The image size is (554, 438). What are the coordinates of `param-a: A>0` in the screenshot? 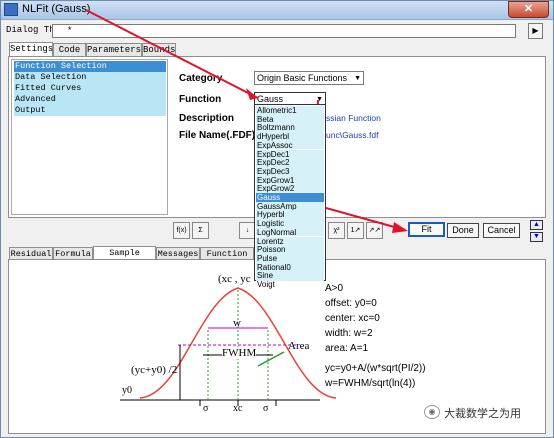 It's located at (334, 288).